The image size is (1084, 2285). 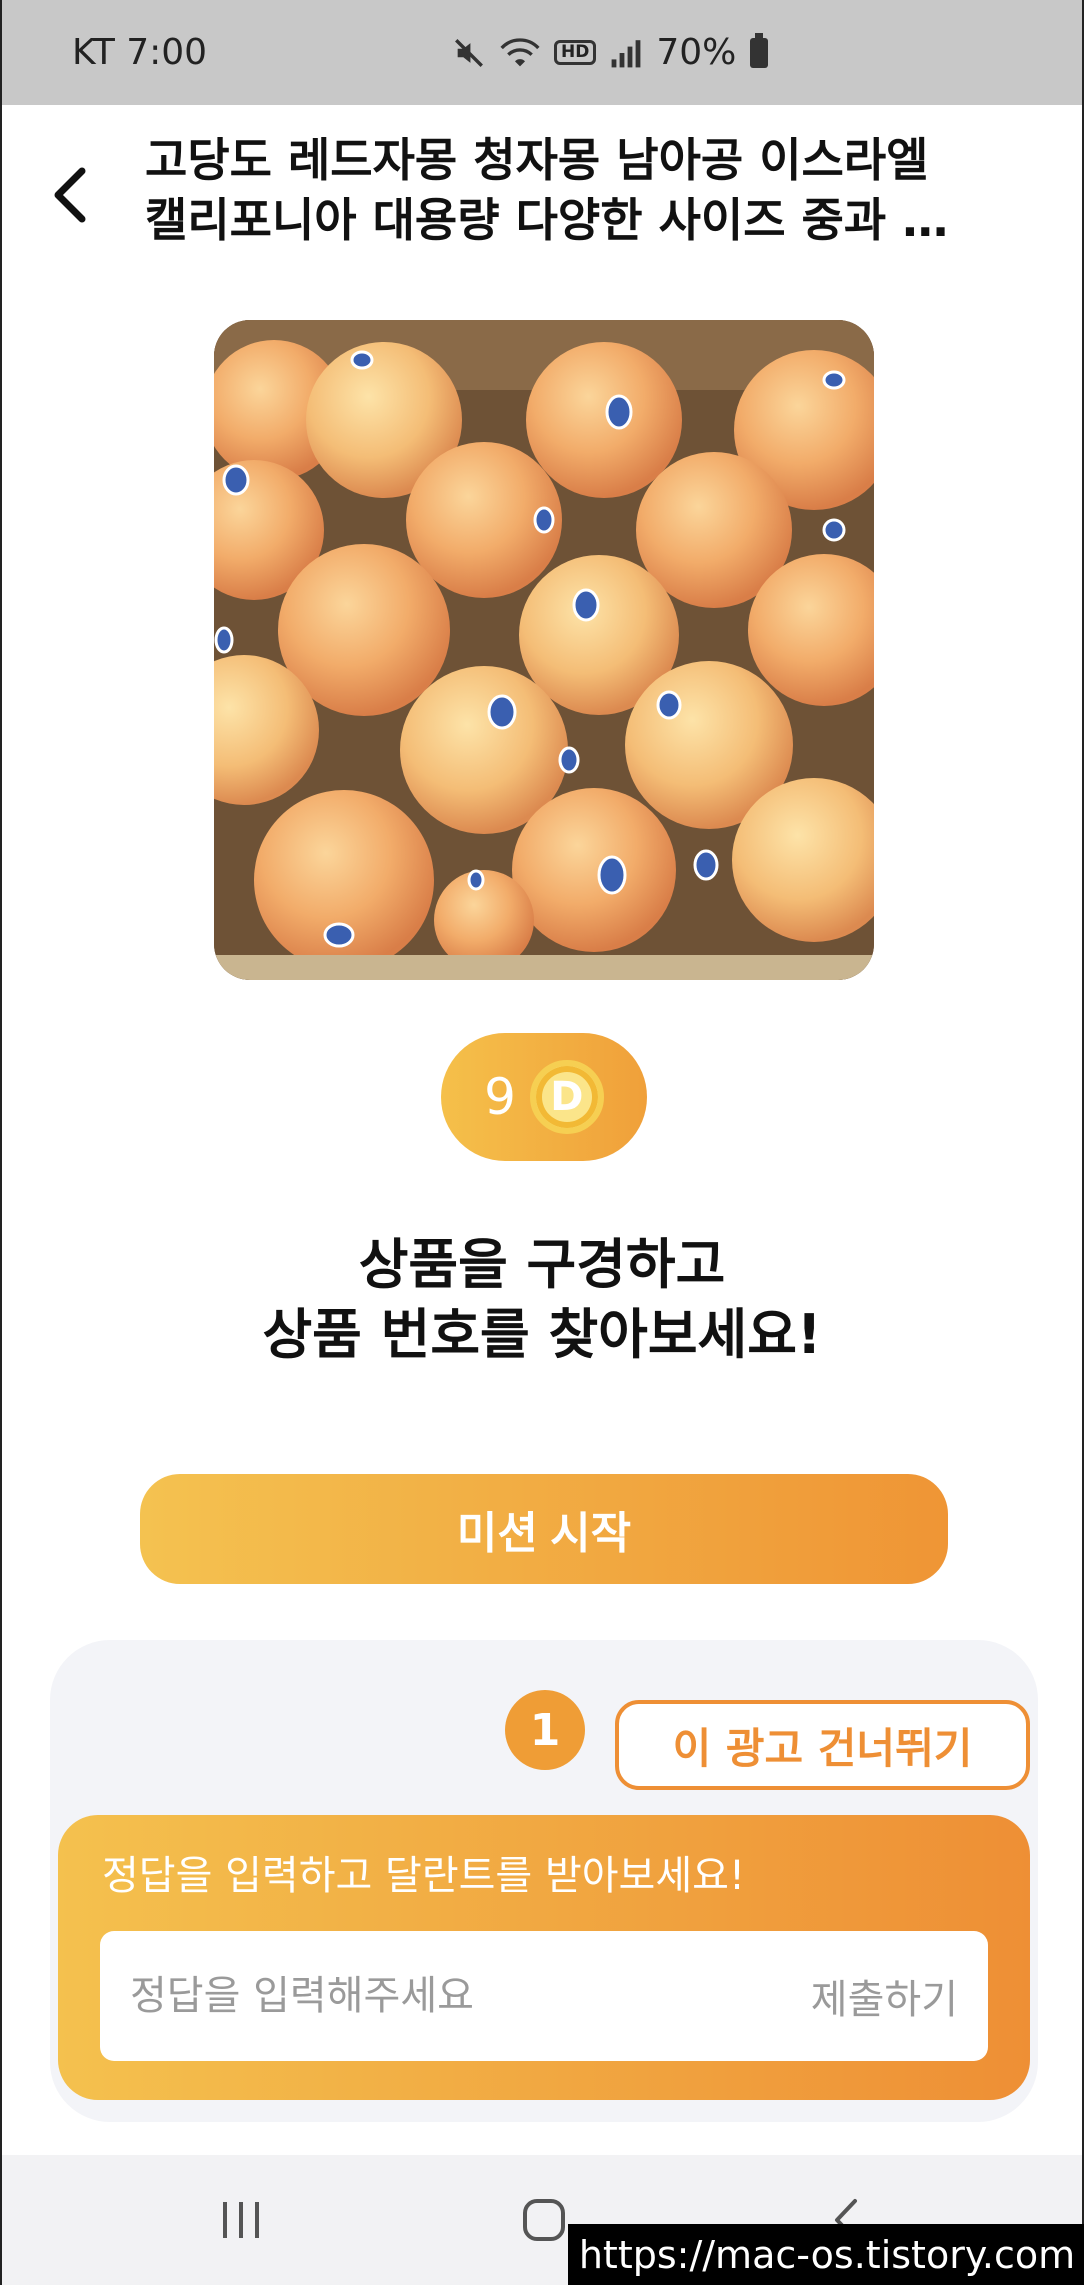 What do you see at coordinates (822, 1745) in the screenshot?
I see `skip-ad-button: 이 광고 건너뛰기` at bounding box center [822, 1745].